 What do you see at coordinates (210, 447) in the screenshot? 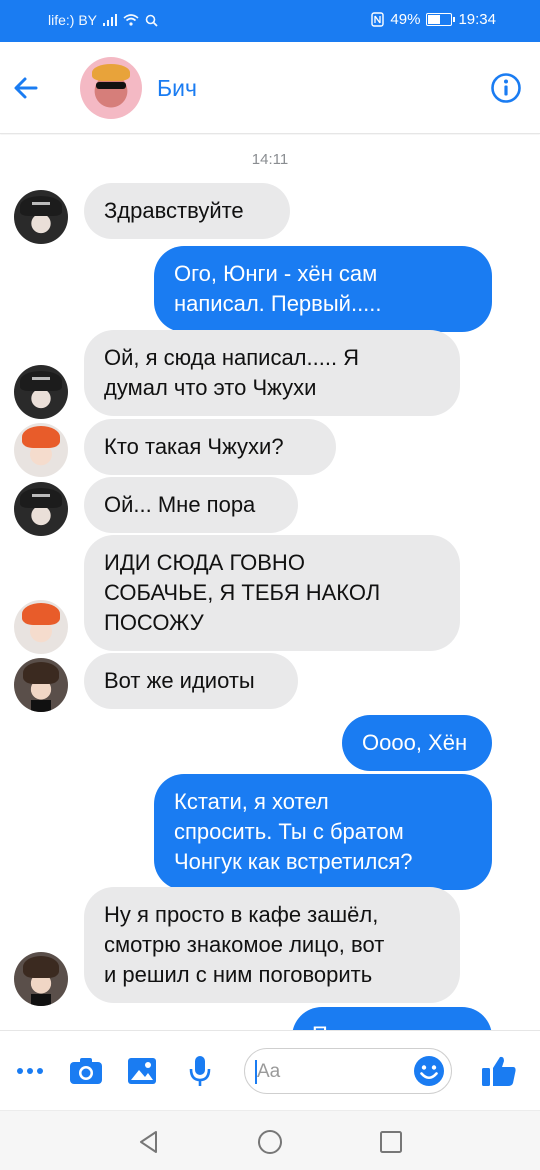
I see `incoming-message: Кто такая Чжухи?` at bounding box center [210, 447].